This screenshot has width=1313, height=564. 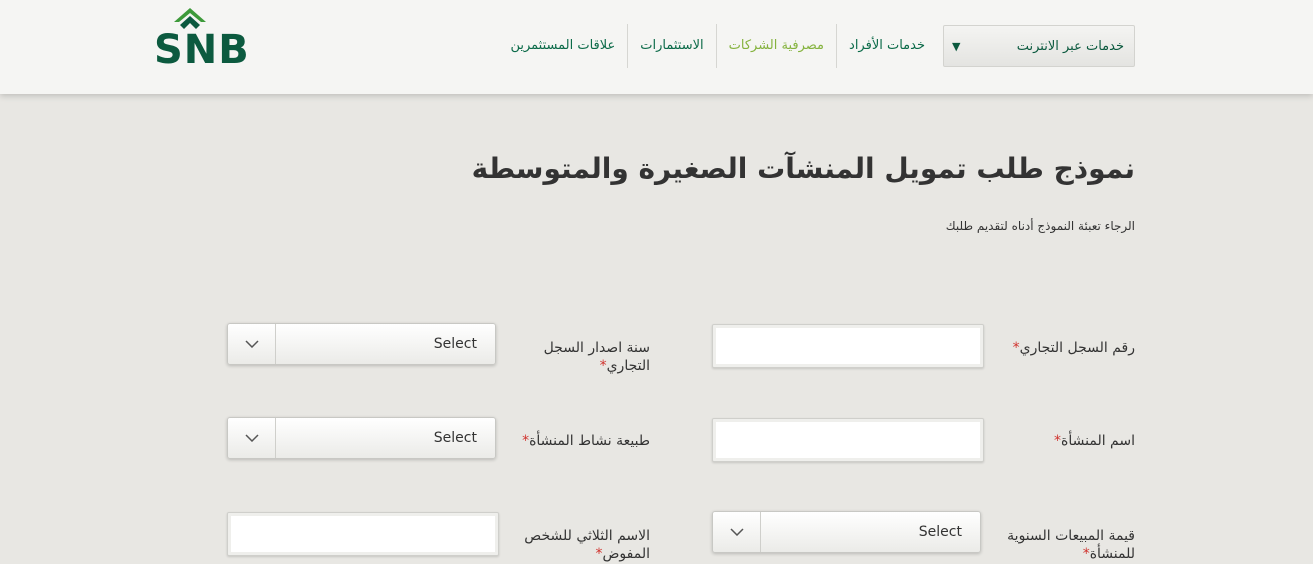 I want to click on activity-type-value: Select, so click(x=455, y=438).